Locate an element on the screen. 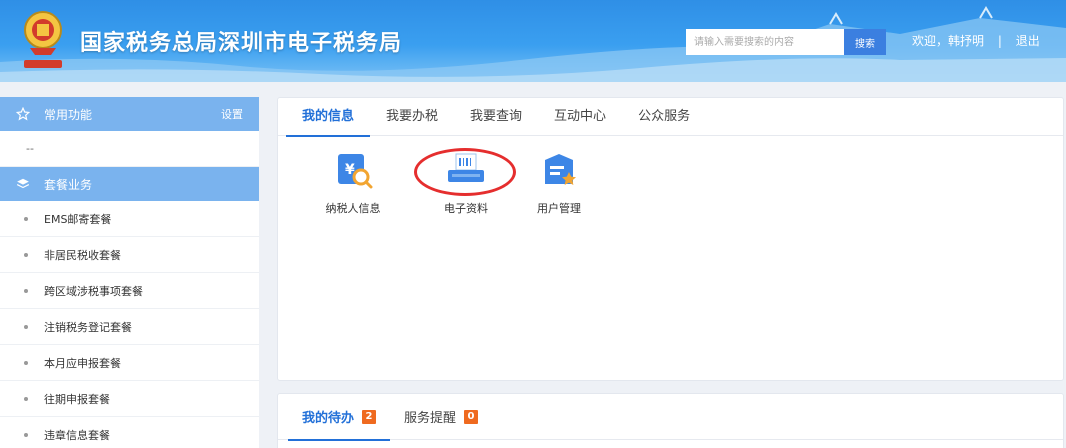 This screenshot has width=1066, height=448. site-title: 国家税务总局深圳市电子税务局 is located at coordinates (241, 43).